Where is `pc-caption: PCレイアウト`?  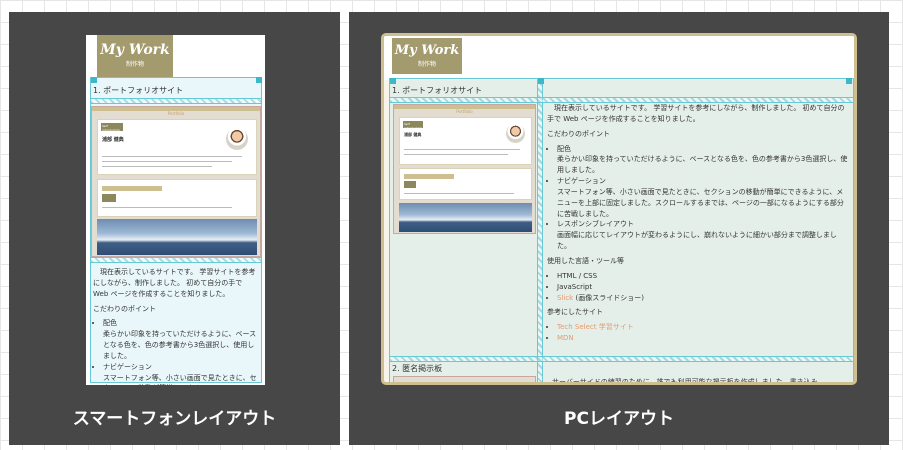 pc-caption: PCレイアウト is located at coordinates (619, 419).